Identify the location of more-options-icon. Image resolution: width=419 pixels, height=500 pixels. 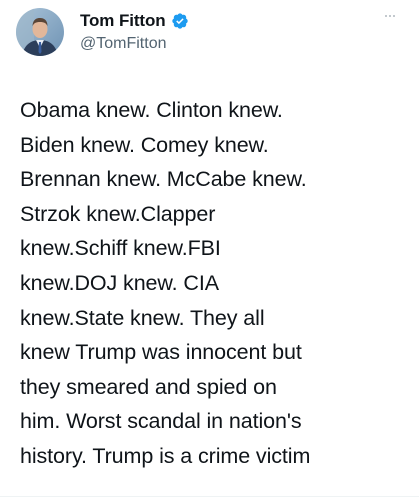
(390, 16).